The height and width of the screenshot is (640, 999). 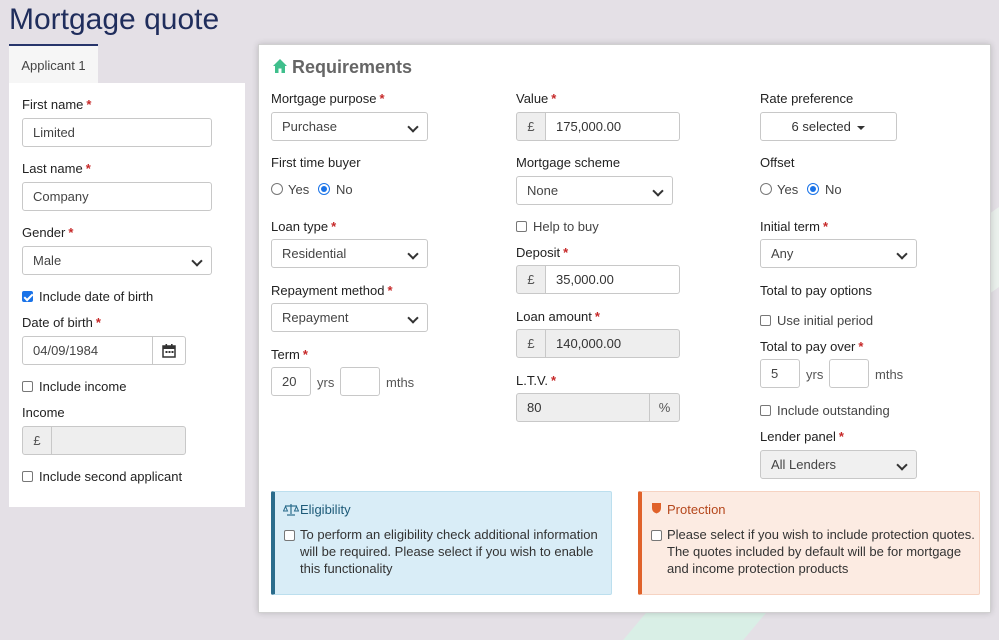 What do you see at coordinates (83, 386) in the screenshot?
I see `include-income-label: Include income` at bounding box center [83, 386].